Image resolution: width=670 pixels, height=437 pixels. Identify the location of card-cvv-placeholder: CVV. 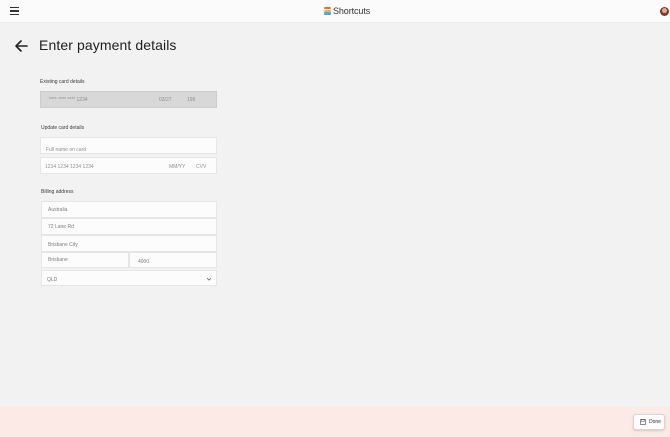
(201, 167).